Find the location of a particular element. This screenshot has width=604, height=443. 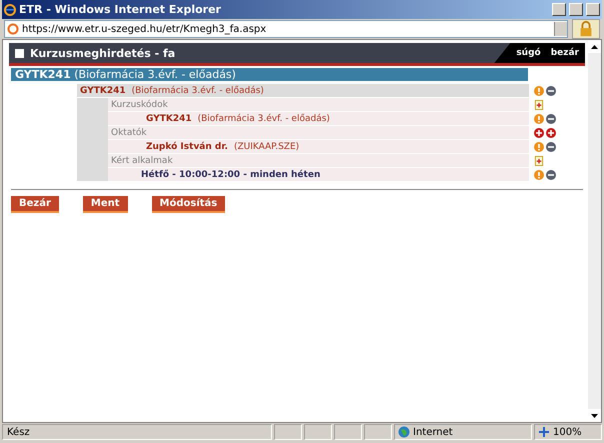

window-title: ETR - Windows Internet Explorer is located at coordinates (120, 9).